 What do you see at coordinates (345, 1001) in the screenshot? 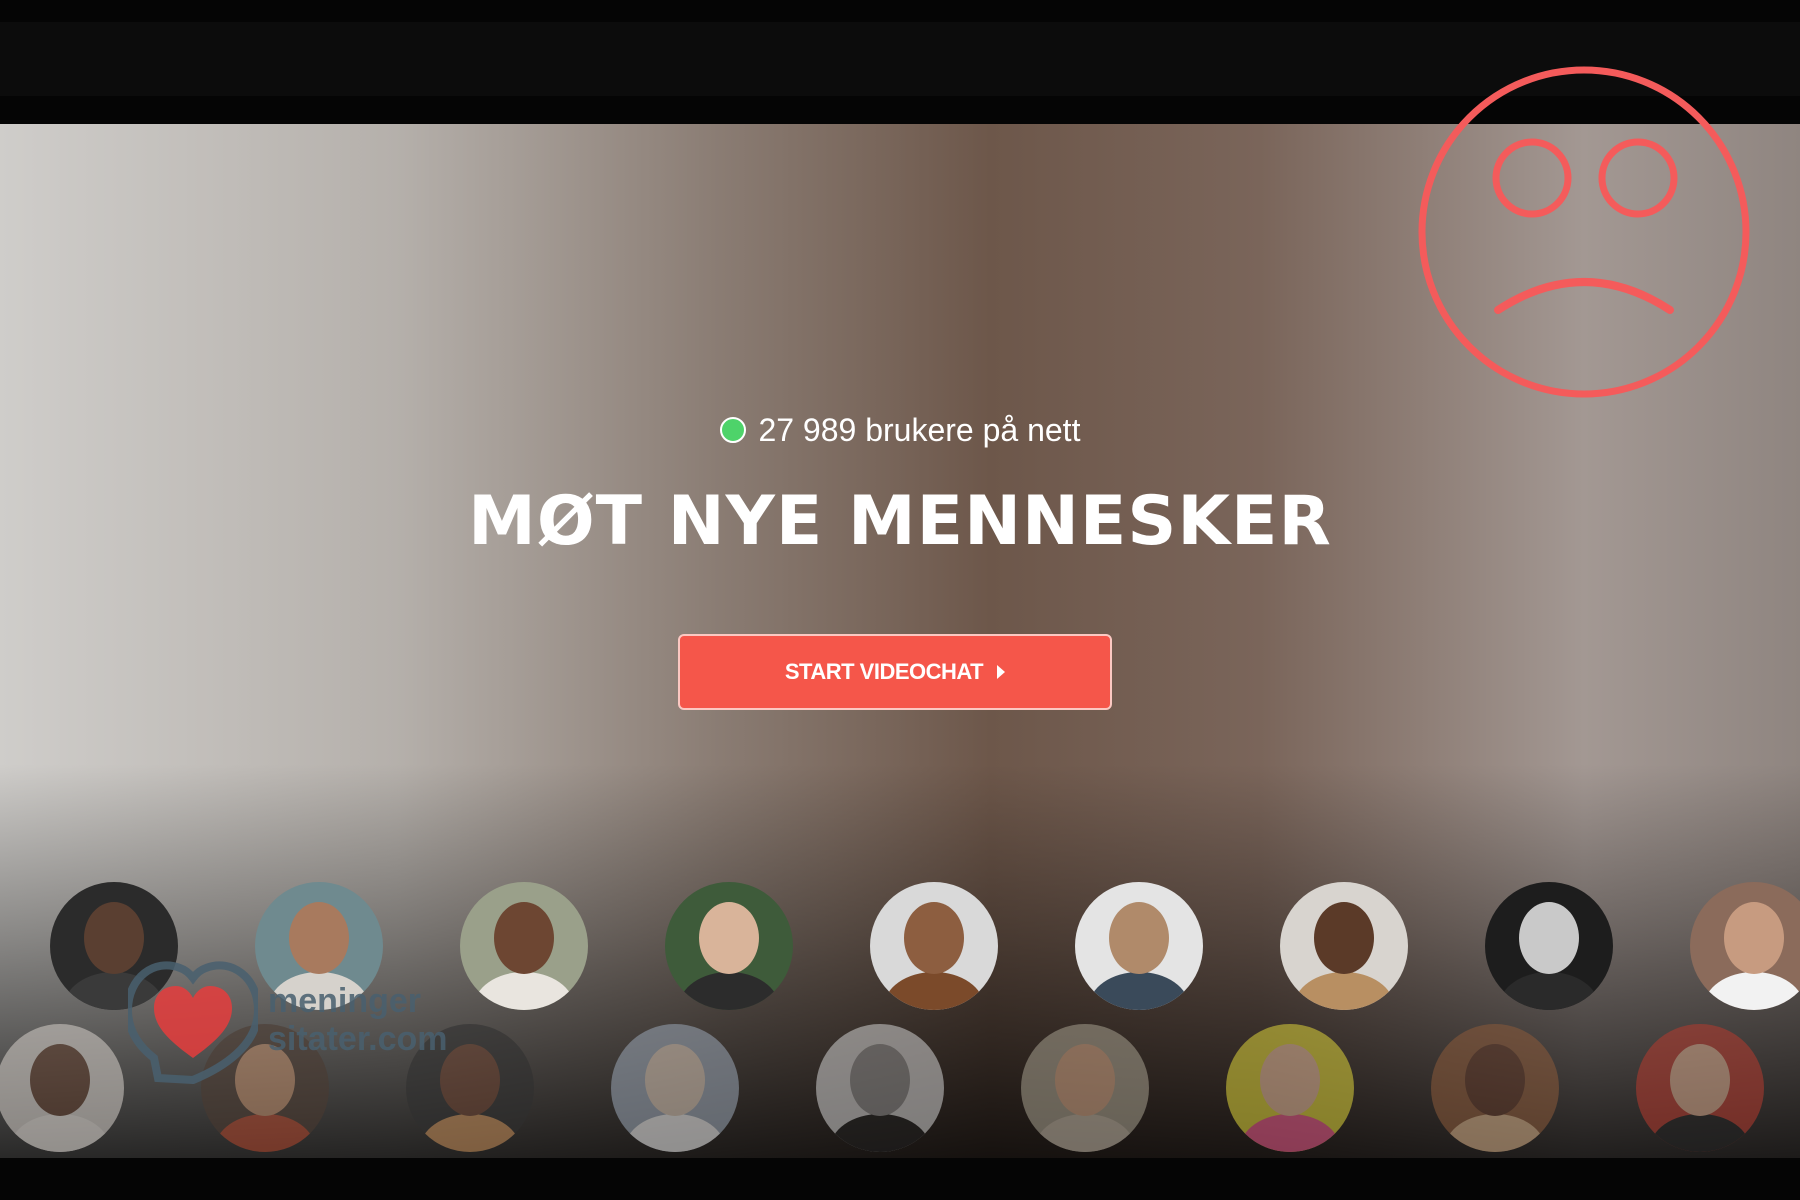
I see `watermark-line-1: meninger` at bounding box center [345, 1001].